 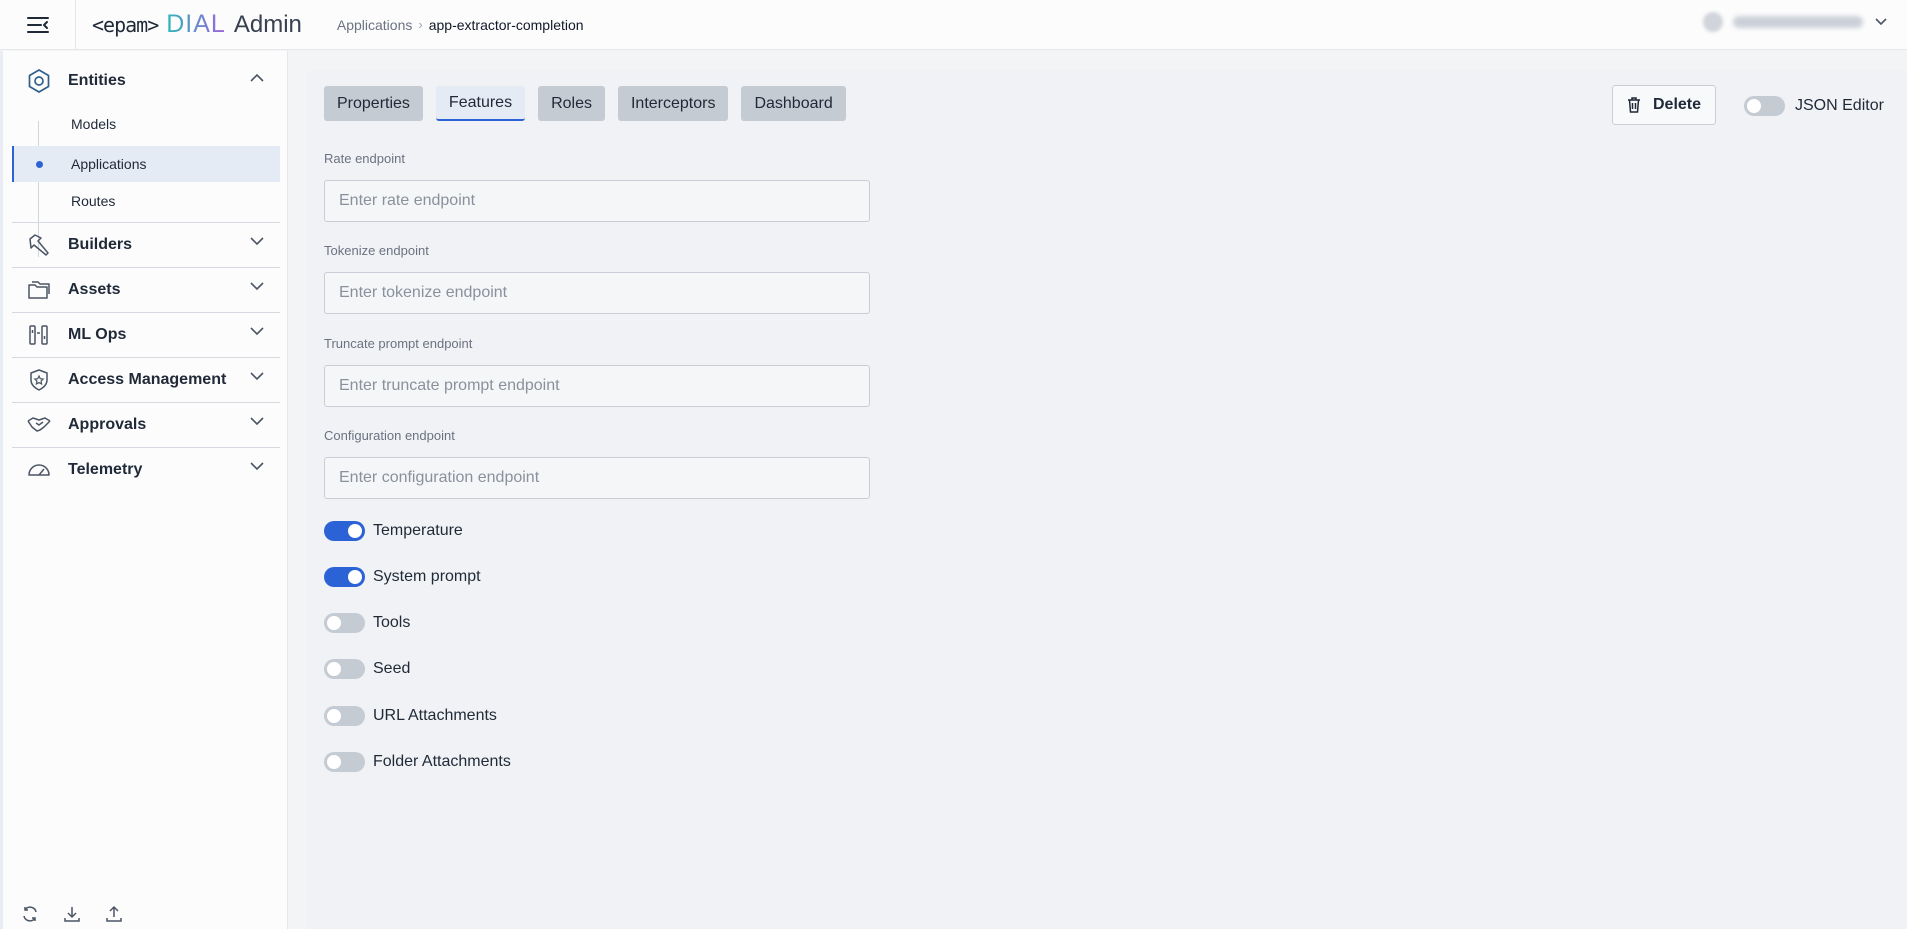 I want to click on switch-label: URL Attachments, so click(x=435, y=715).